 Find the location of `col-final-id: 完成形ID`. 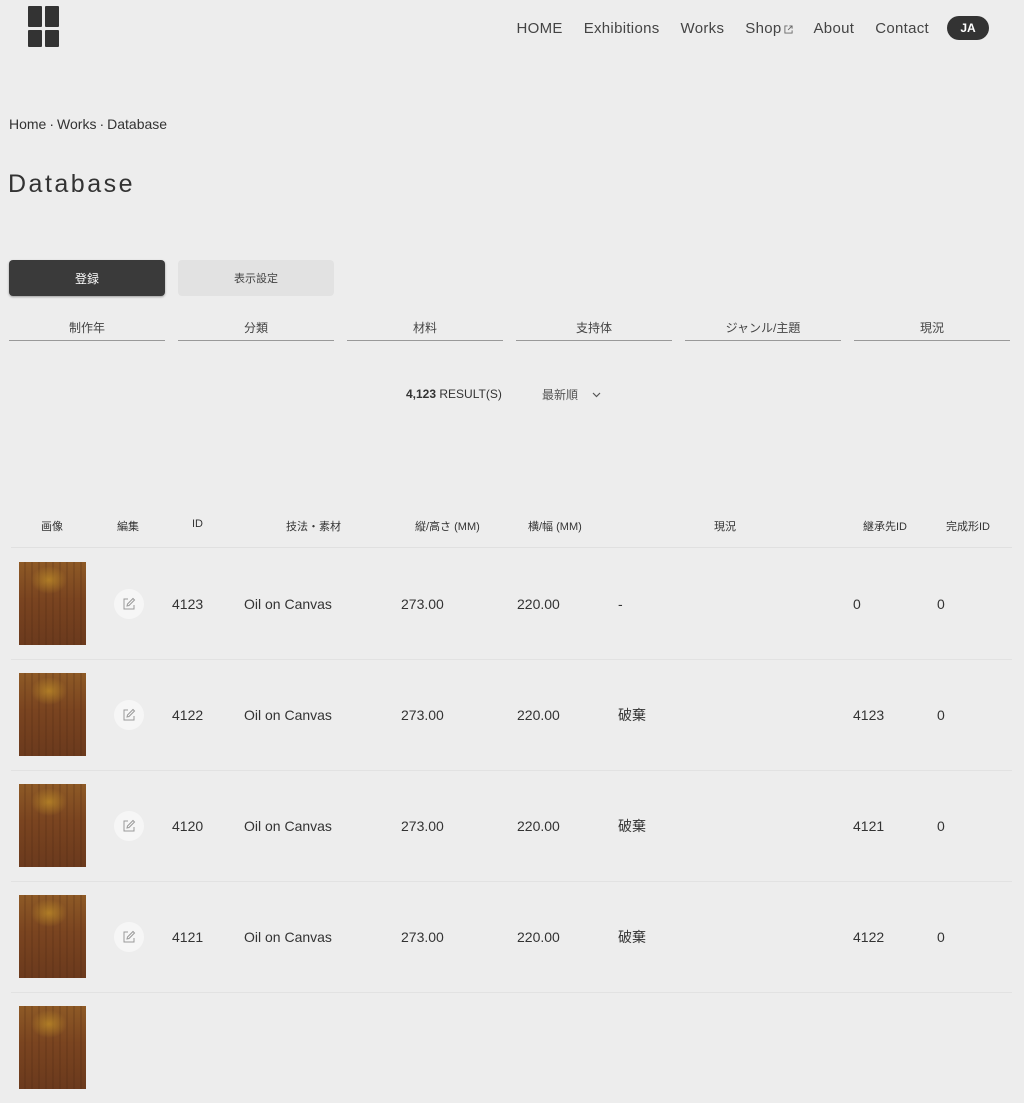

col-final-id: 完成形ID is located at coordinates (968, 527).